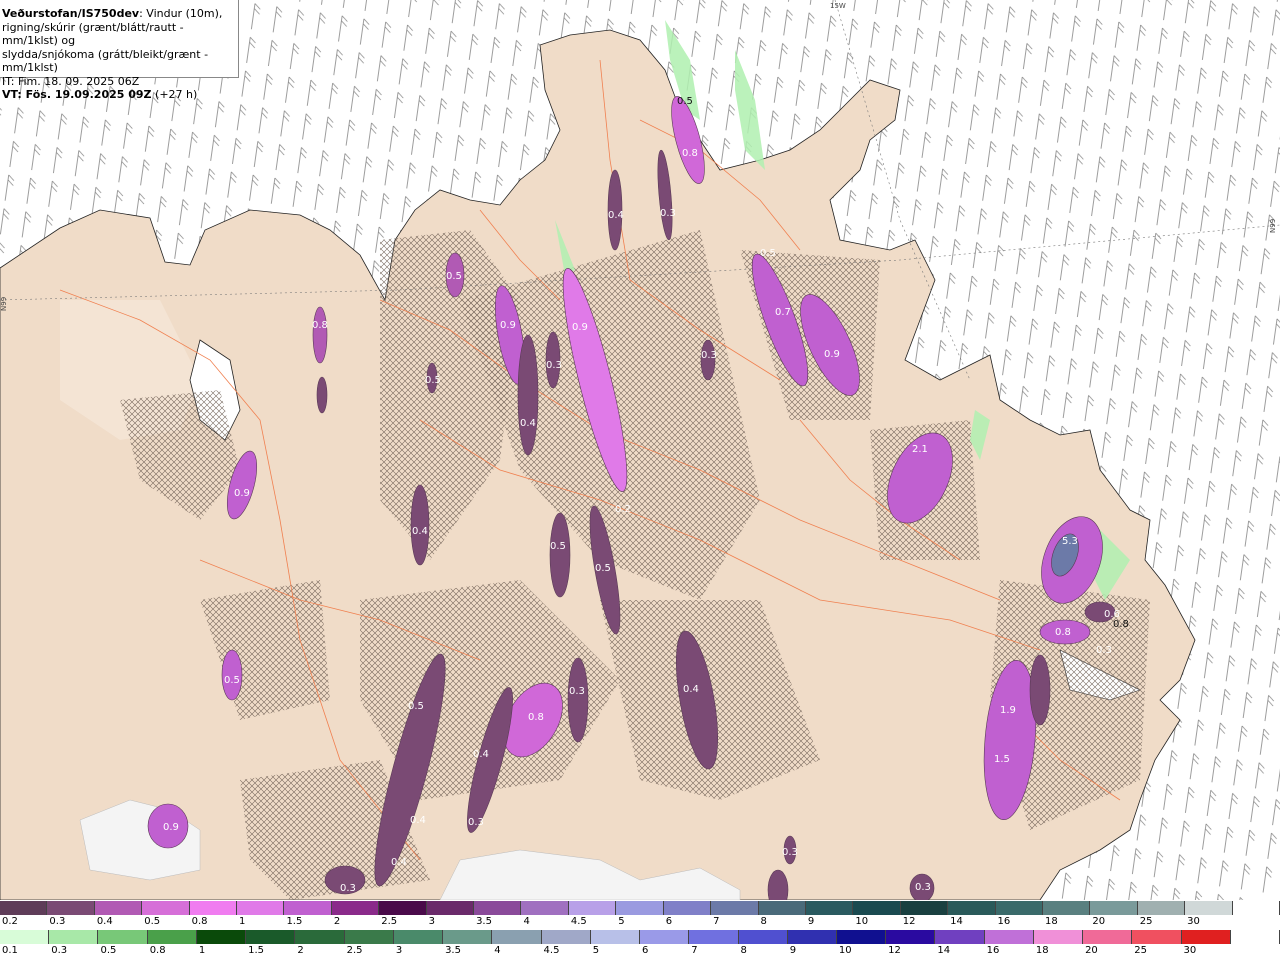  What do you see at coordinates (640, 937) in the screenshot?
I see `rain-color-scale` at bounding box center [640, 937].